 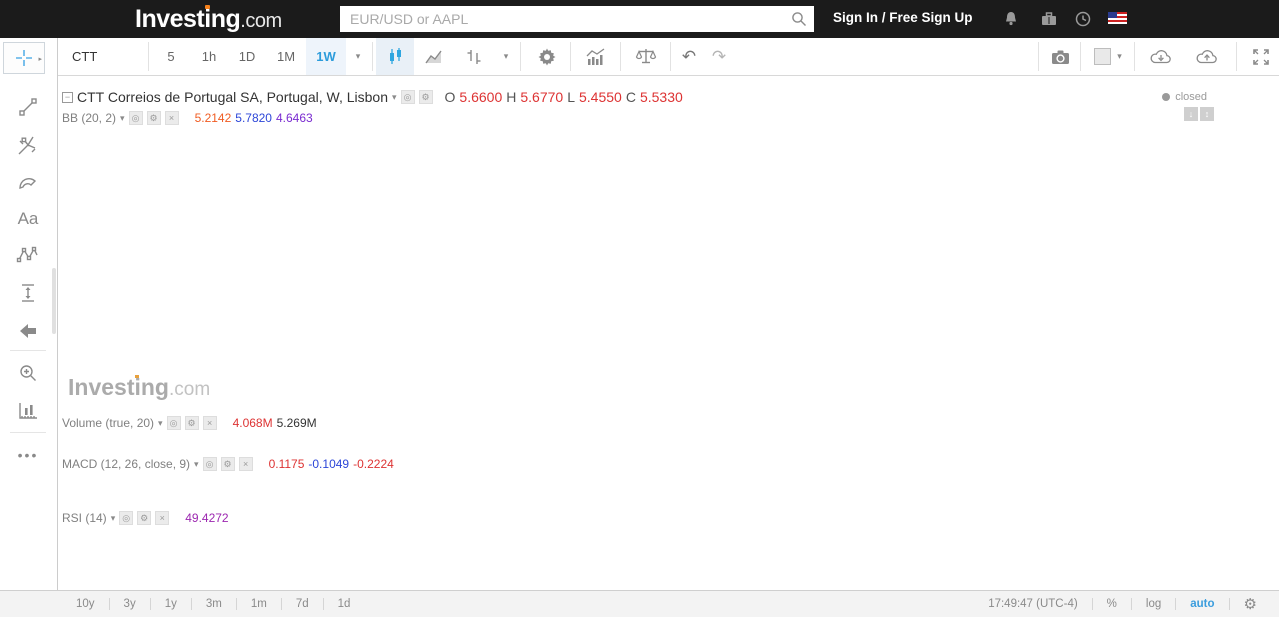 What do you see at coordinates (209, 56) in the screenshot?
I see `interval-1h: 1h` at bounding box center [209, 56].